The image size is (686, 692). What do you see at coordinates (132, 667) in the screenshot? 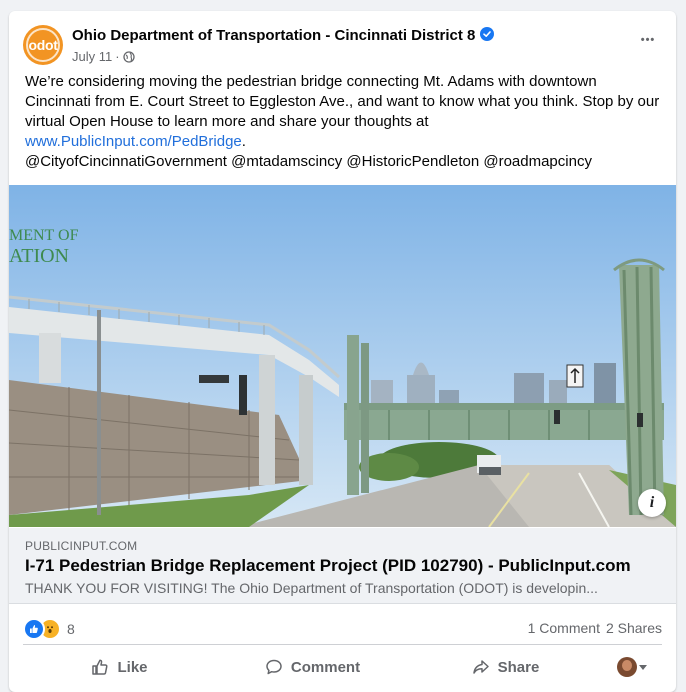
I see `like-label: Like` at bounding box center [132, 667].